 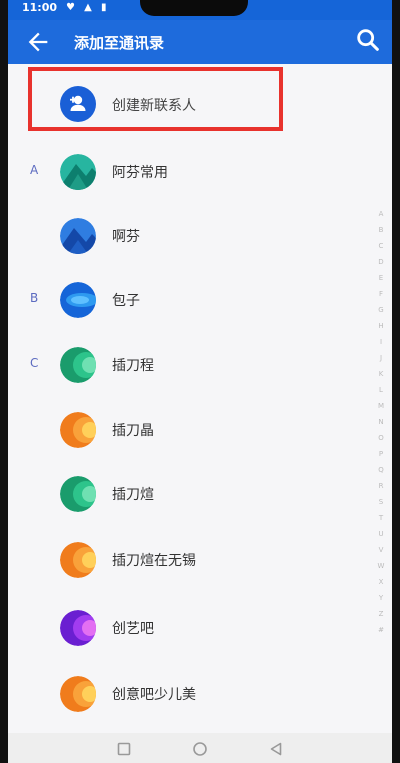 What do you see at coordinates (200, 694) in the screenshot?
I see `contact-row: 创意吧少儿美` at bounding box center [200, 694].